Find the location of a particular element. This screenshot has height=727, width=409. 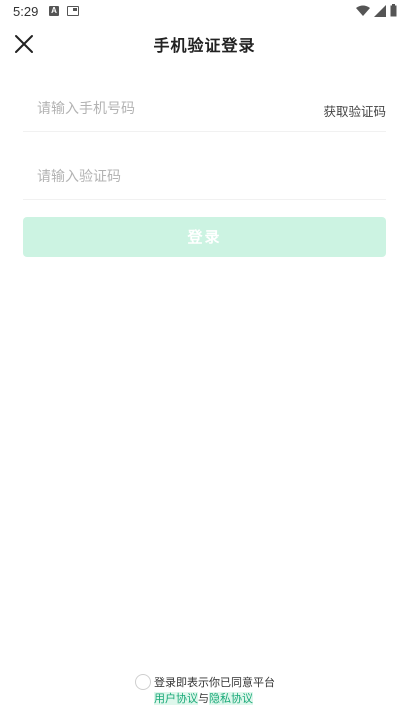

agreement-conjunction: 与 is located at coordinates (203, 698).